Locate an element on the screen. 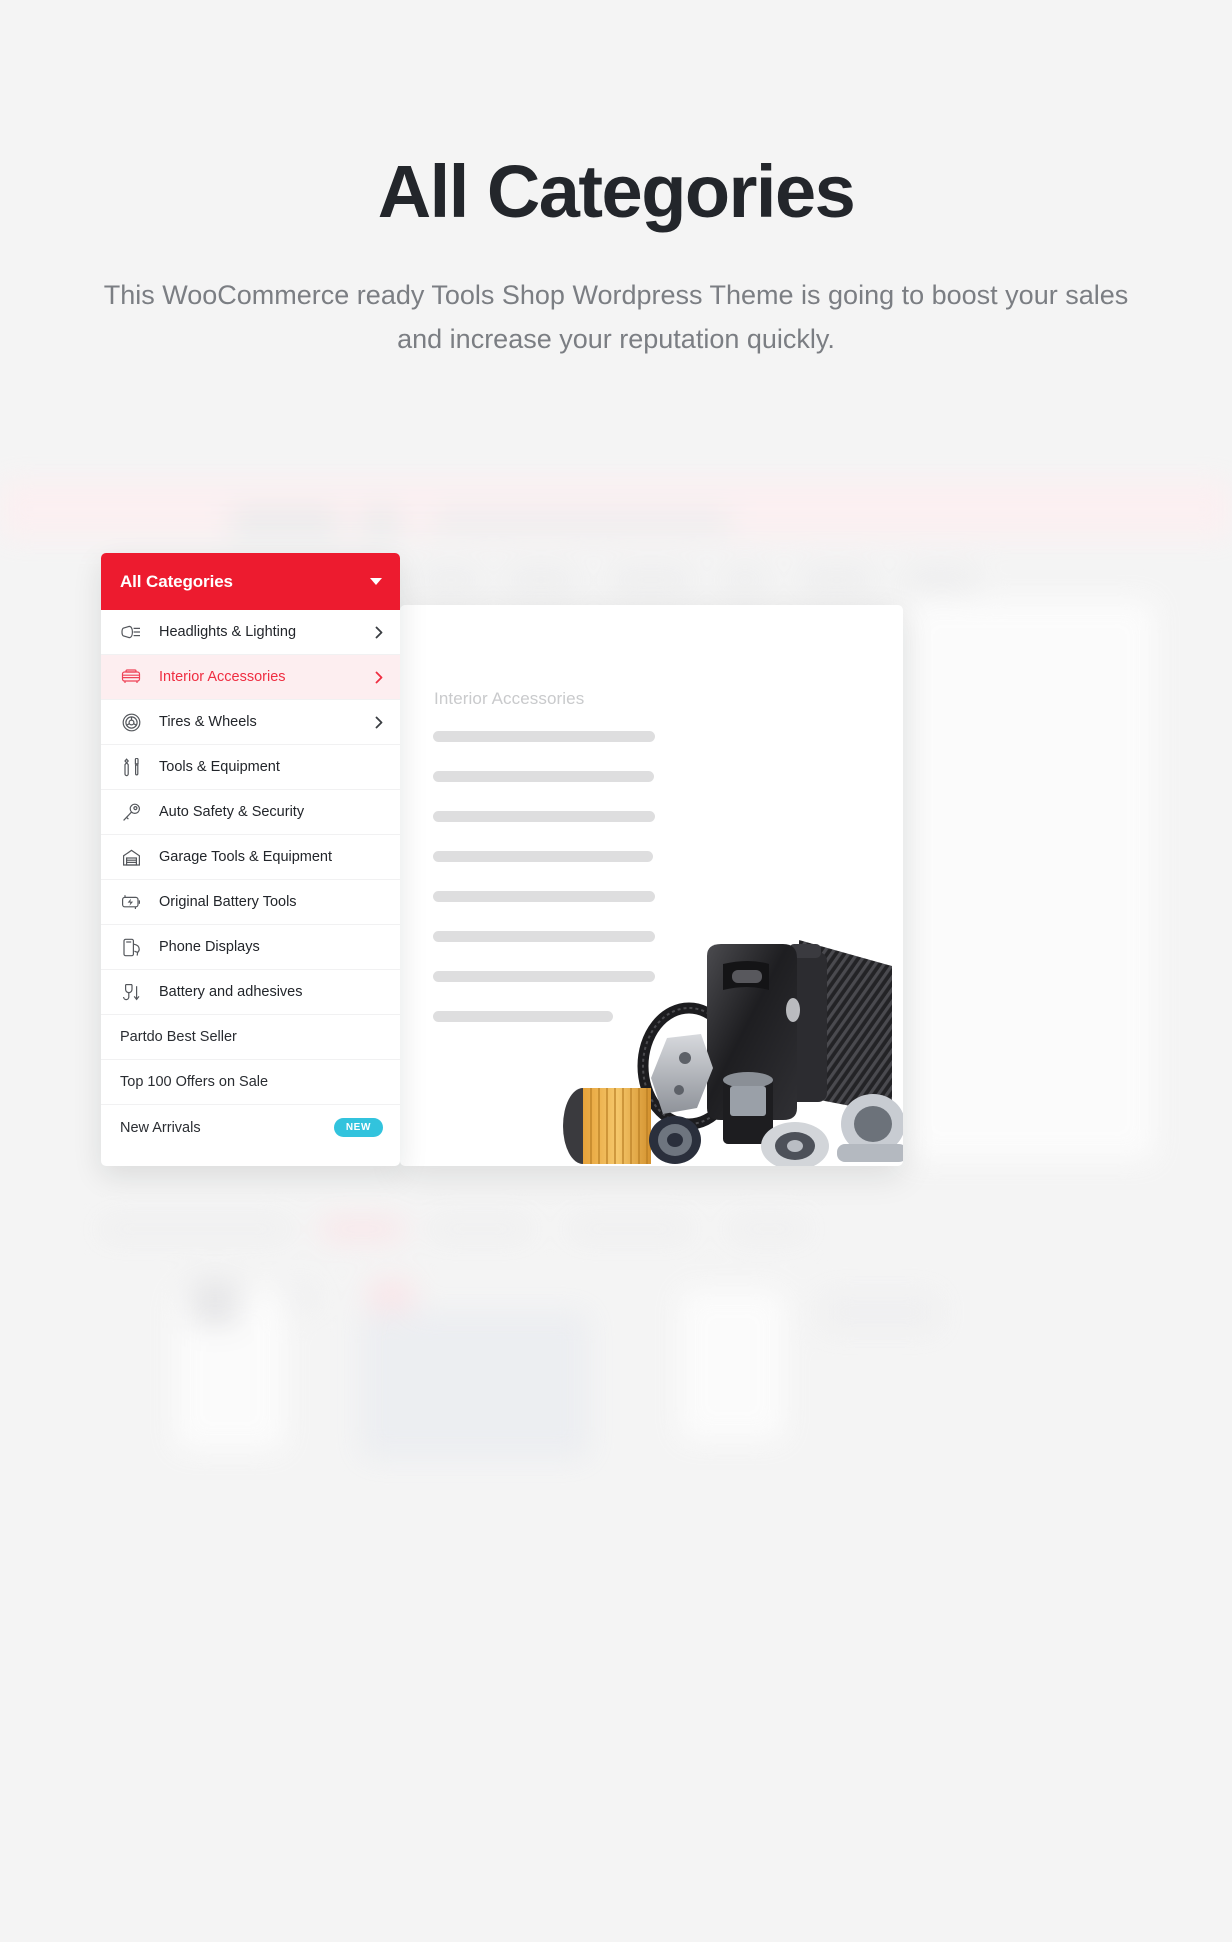 This screenshot has height=1942, width=1232. category-preview-panel: Interior Accessories is located at coordinates (651, 885).